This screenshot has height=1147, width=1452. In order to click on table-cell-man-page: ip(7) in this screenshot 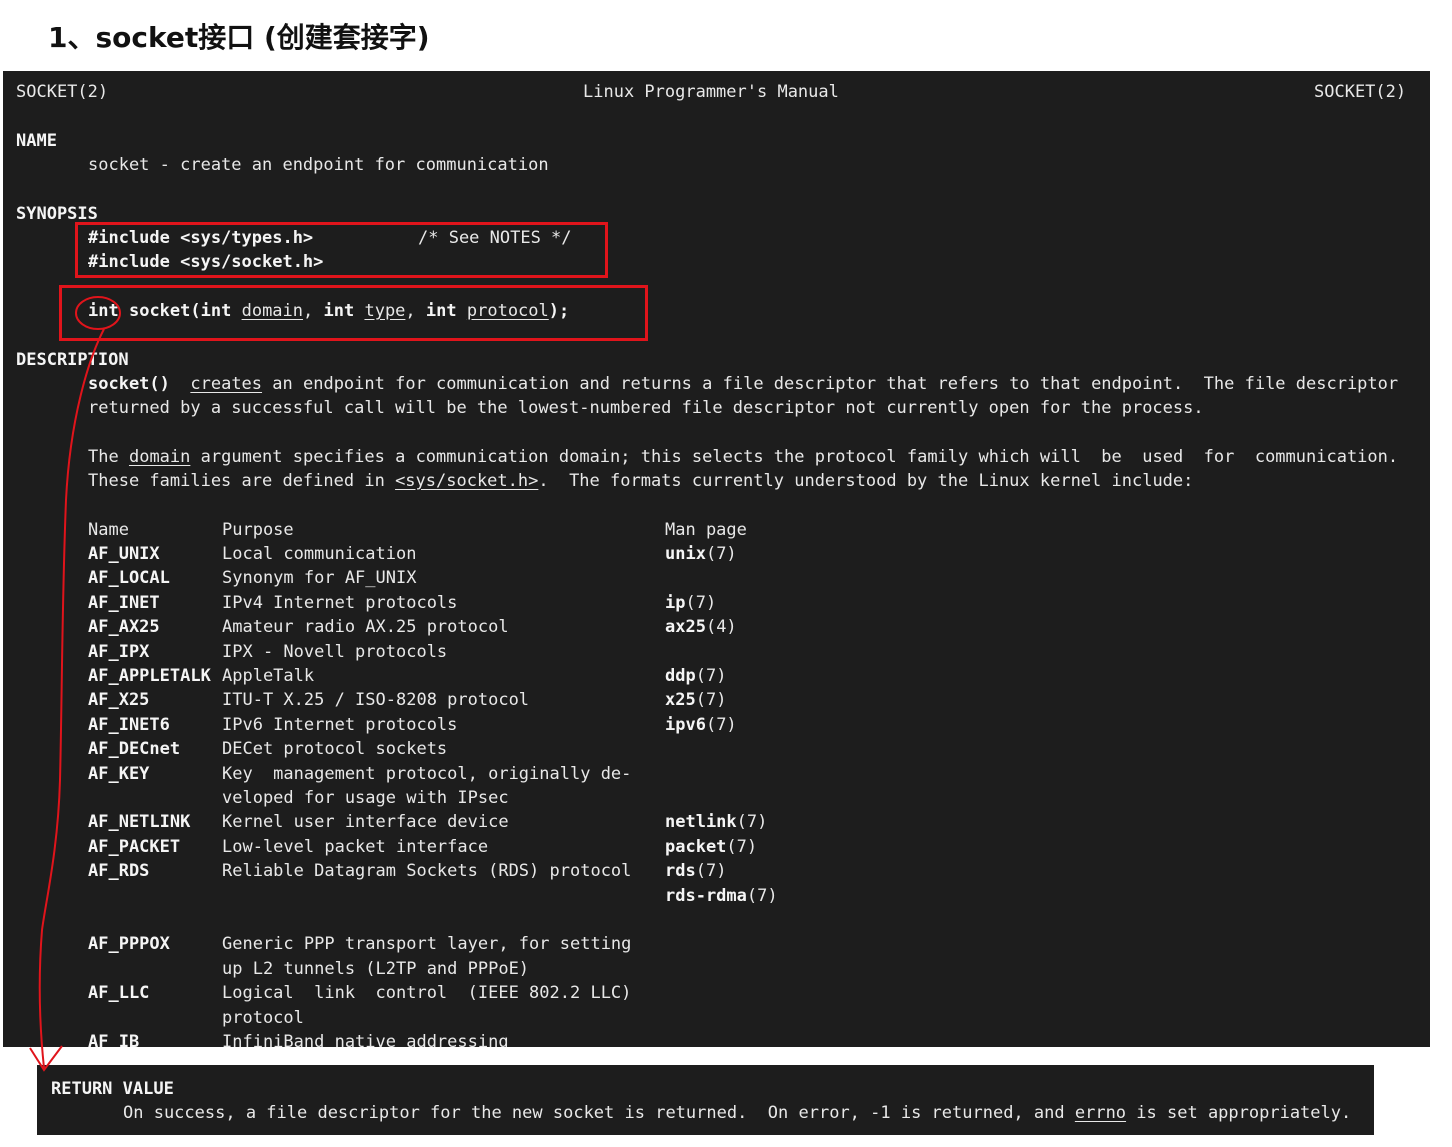, I will do `click(690, 603)`.